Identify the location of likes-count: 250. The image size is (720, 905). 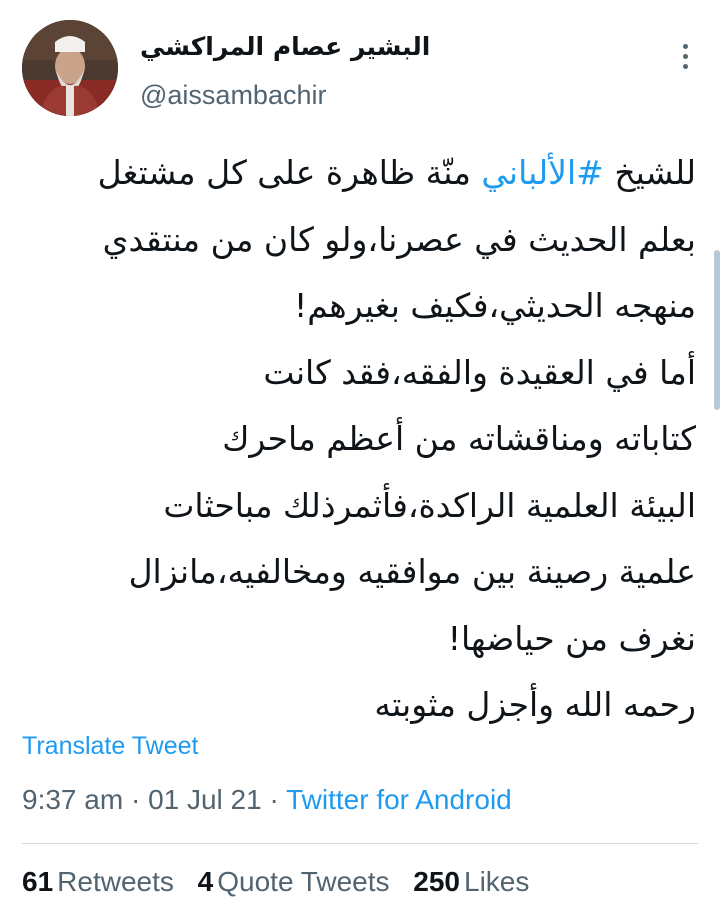
(436, 881).